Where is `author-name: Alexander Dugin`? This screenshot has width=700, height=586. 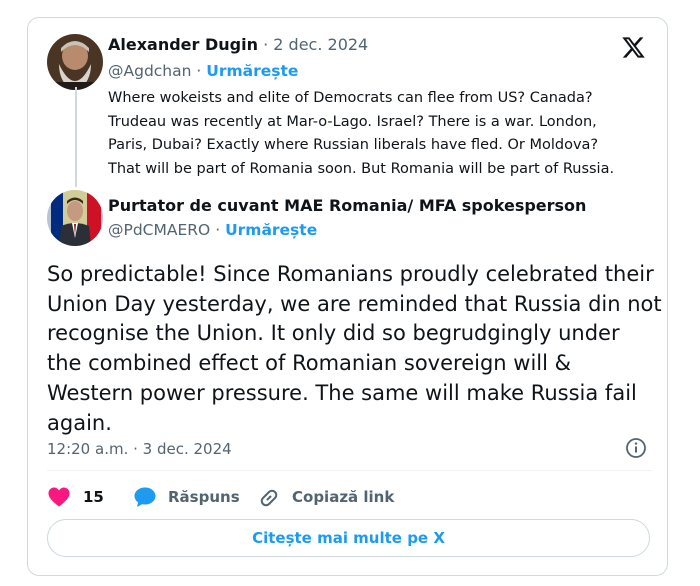
author-name: Alexander Dugin is located at coordinates (183, 44).